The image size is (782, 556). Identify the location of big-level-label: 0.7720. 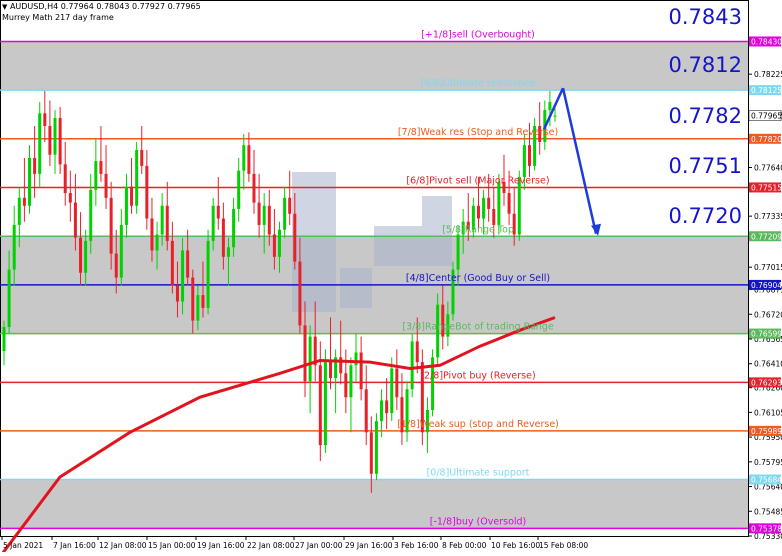
(705, 216).